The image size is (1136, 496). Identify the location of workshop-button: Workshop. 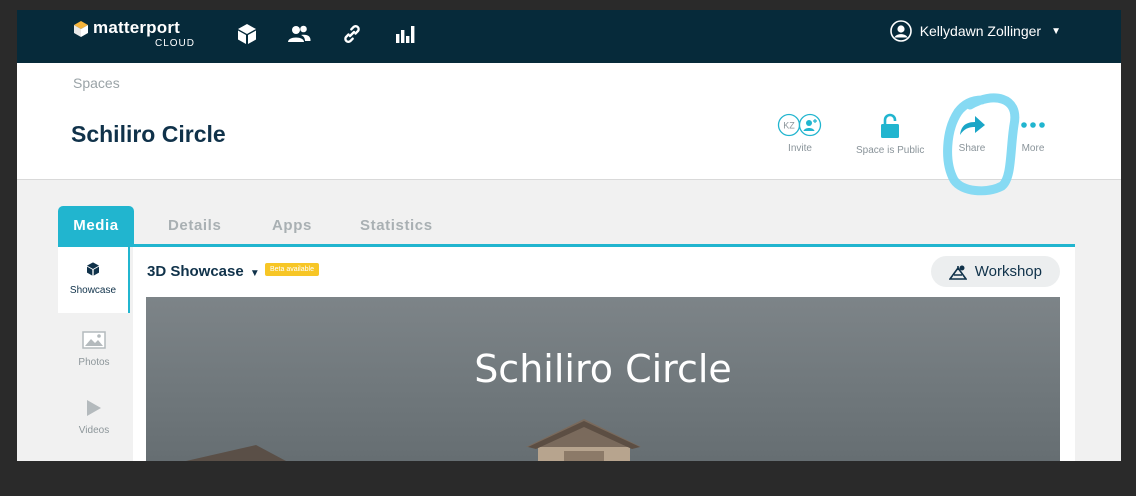
(995, 271).